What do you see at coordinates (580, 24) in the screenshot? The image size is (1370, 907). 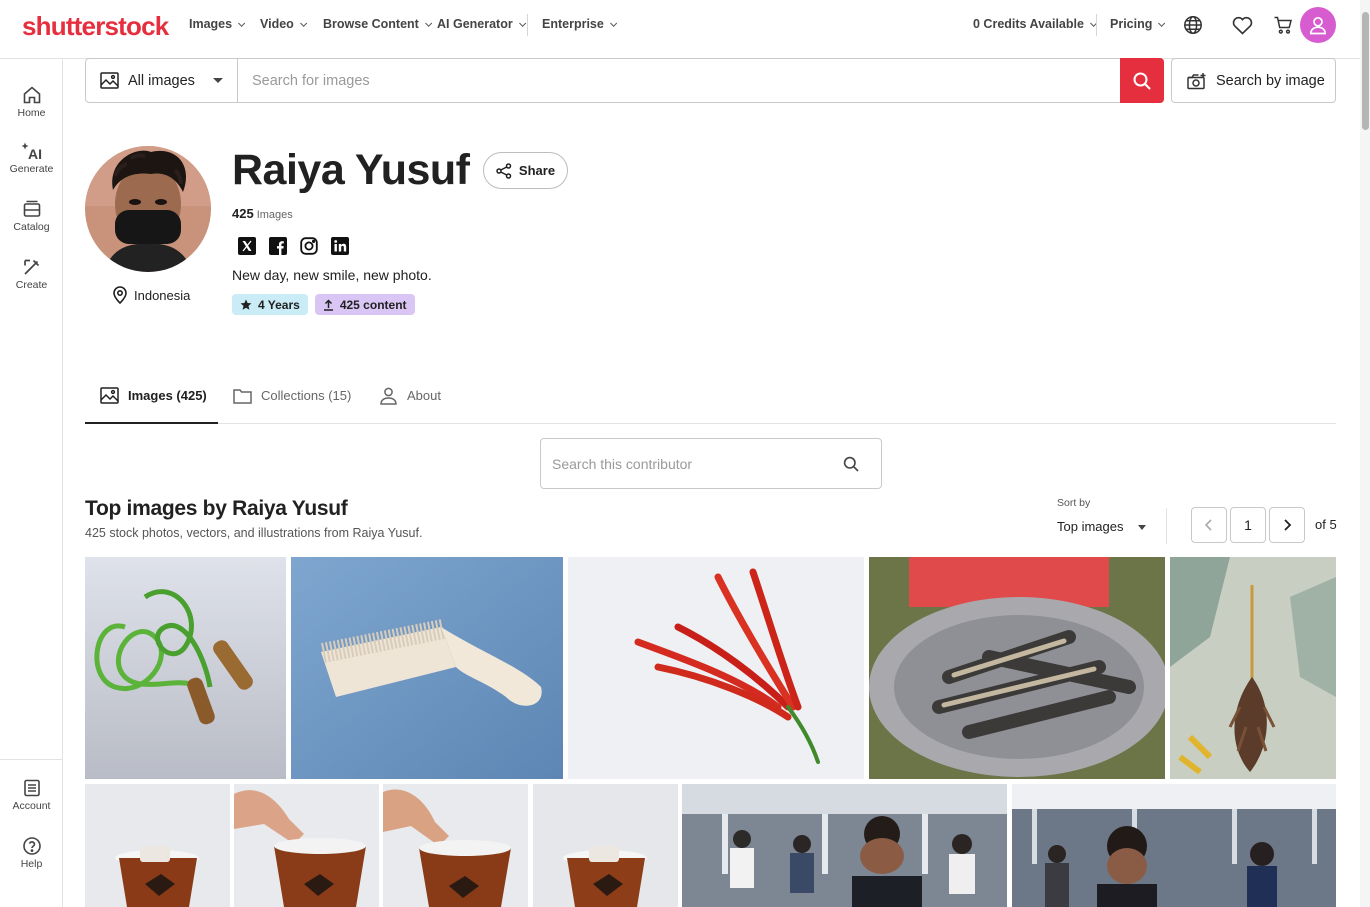 I see `nav-enterprise: Enterprise` at bounding box center [580, 24].